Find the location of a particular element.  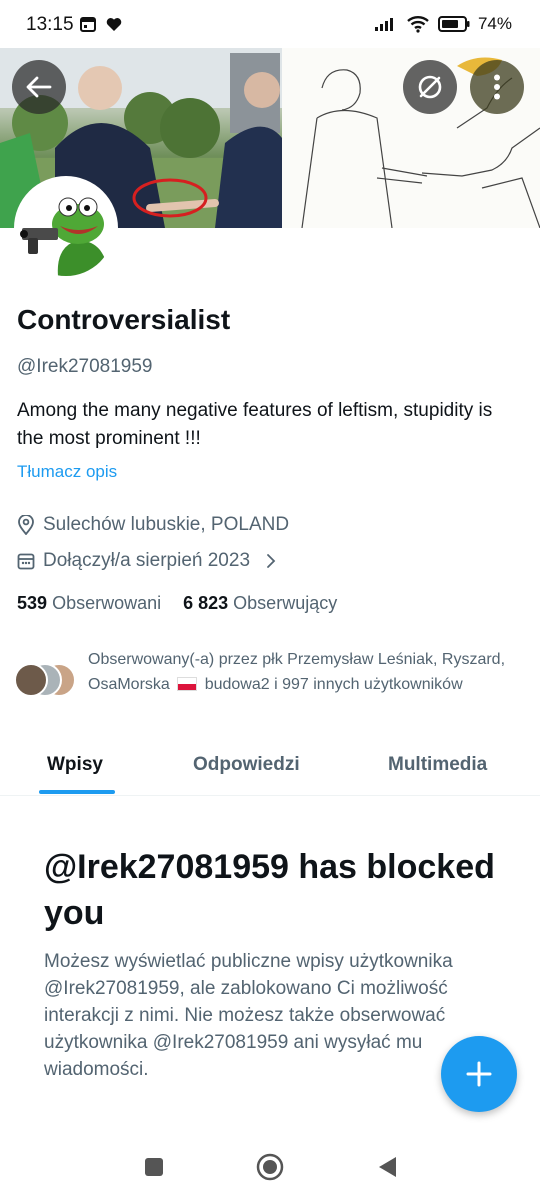

profile-tabs: Wpisy Odpowiedzi Multimedia is located at coordinates (270, 770).